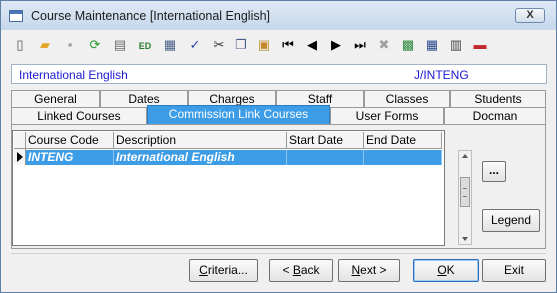 The width and height of the screenshot is (557, 293). What do you see at coordinates (495, 115) in the screenshot?
I see `tab-docman: Docman` at bounding box center [495, 115].